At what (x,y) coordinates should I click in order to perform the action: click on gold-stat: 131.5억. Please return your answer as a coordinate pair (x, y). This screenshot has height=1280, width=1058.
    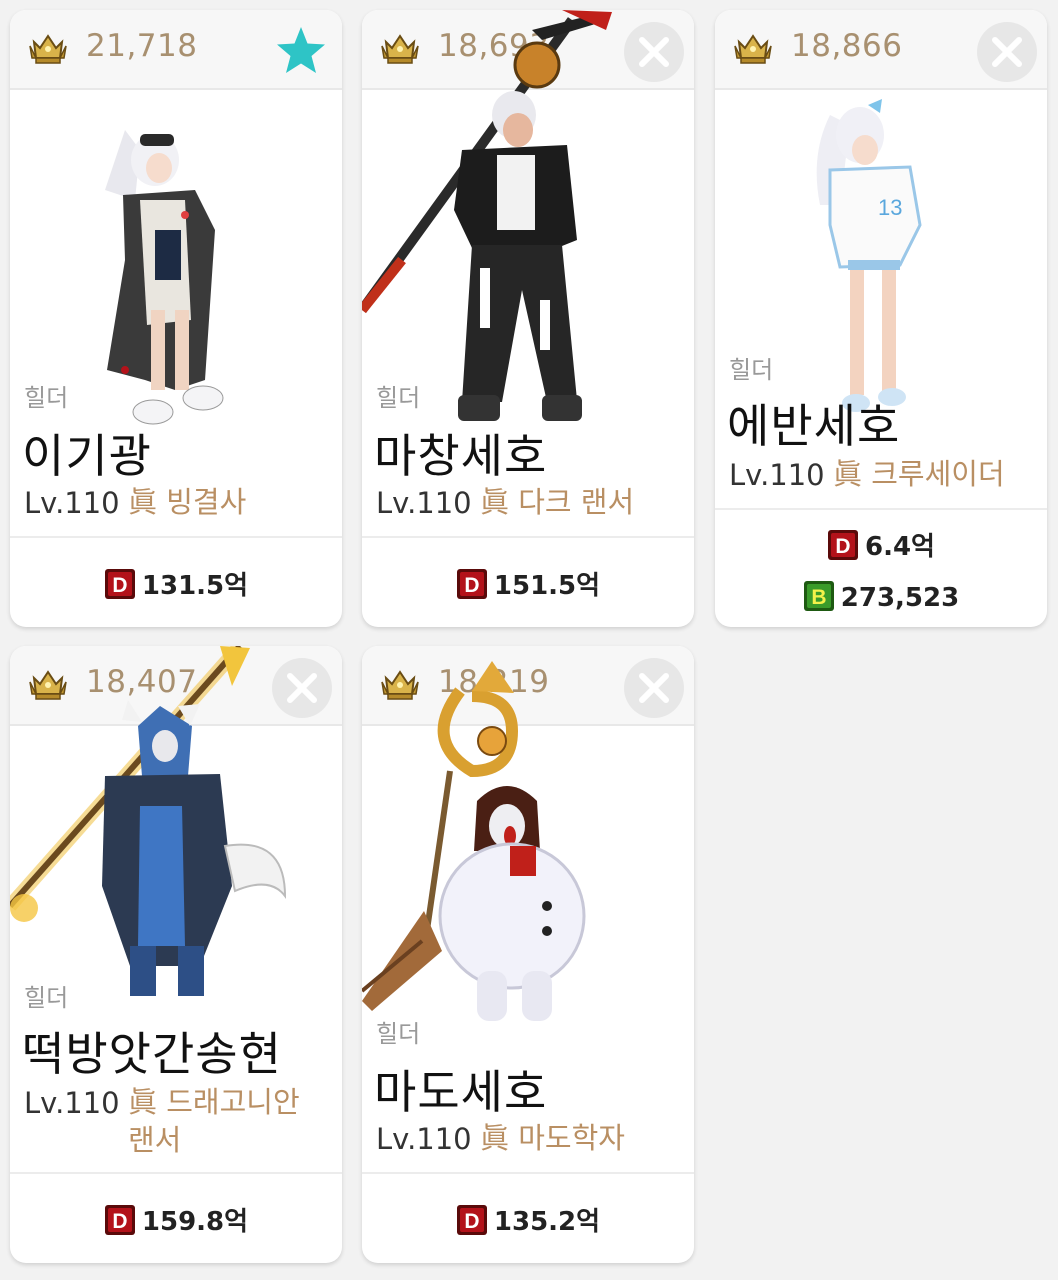
    Looking at the image, I should click on (176, 584).